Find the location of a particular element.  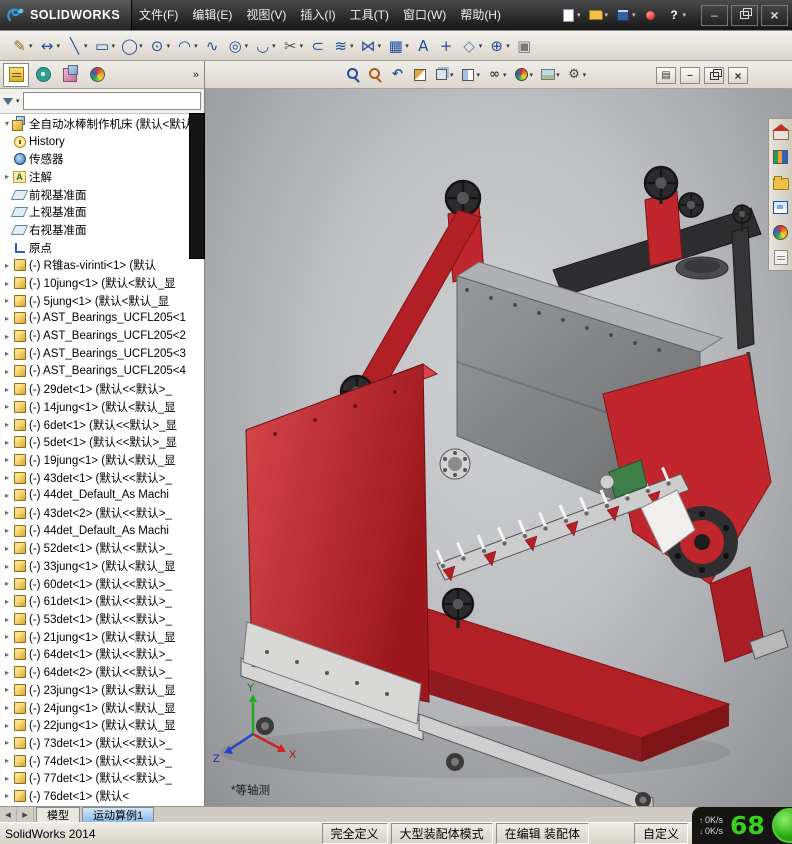

tab-motion-study-1: 运动算例1 is located at coordinates (118, 814).